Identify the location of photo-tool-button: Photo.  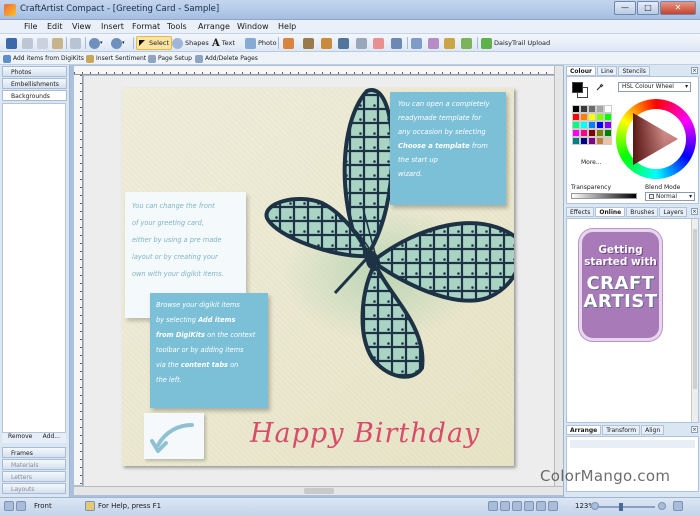
(261, 43).